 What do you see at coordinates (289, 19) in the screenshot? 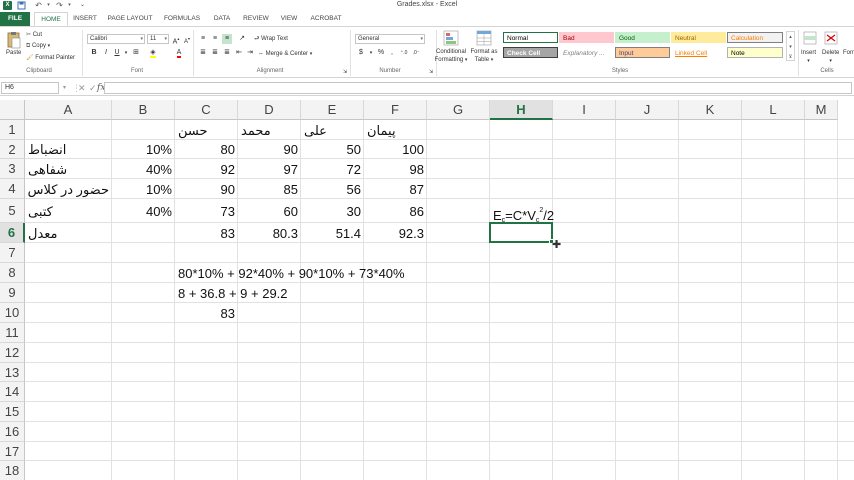
I see `tab-view: VIEW` at bounding box center [289, 19].